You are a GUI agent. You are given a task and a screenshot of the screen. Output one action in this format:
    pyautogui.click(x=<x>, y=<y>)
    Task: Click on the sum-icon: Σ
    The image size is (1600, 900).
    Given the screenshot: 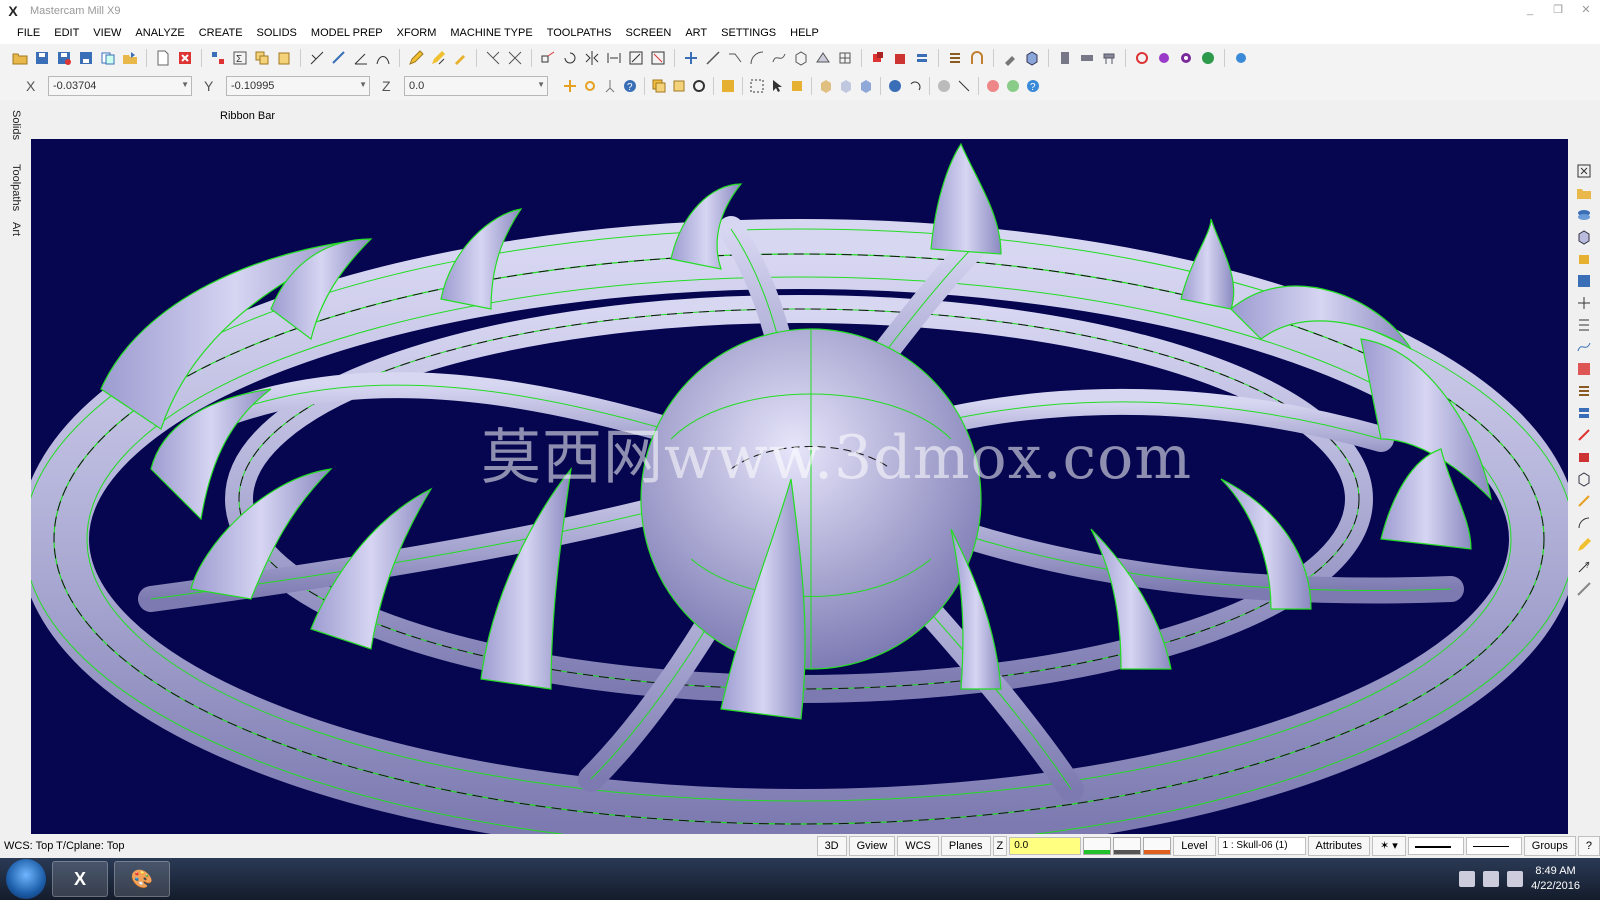 What is the action you would take?
    pyautogui.click(x=240, y=58)
    